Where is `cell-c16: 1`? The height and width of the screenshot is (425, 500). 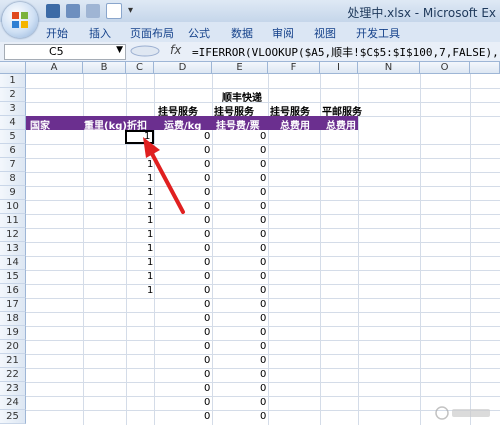
cell-c16: 1 is located at coordinates (150, 290).